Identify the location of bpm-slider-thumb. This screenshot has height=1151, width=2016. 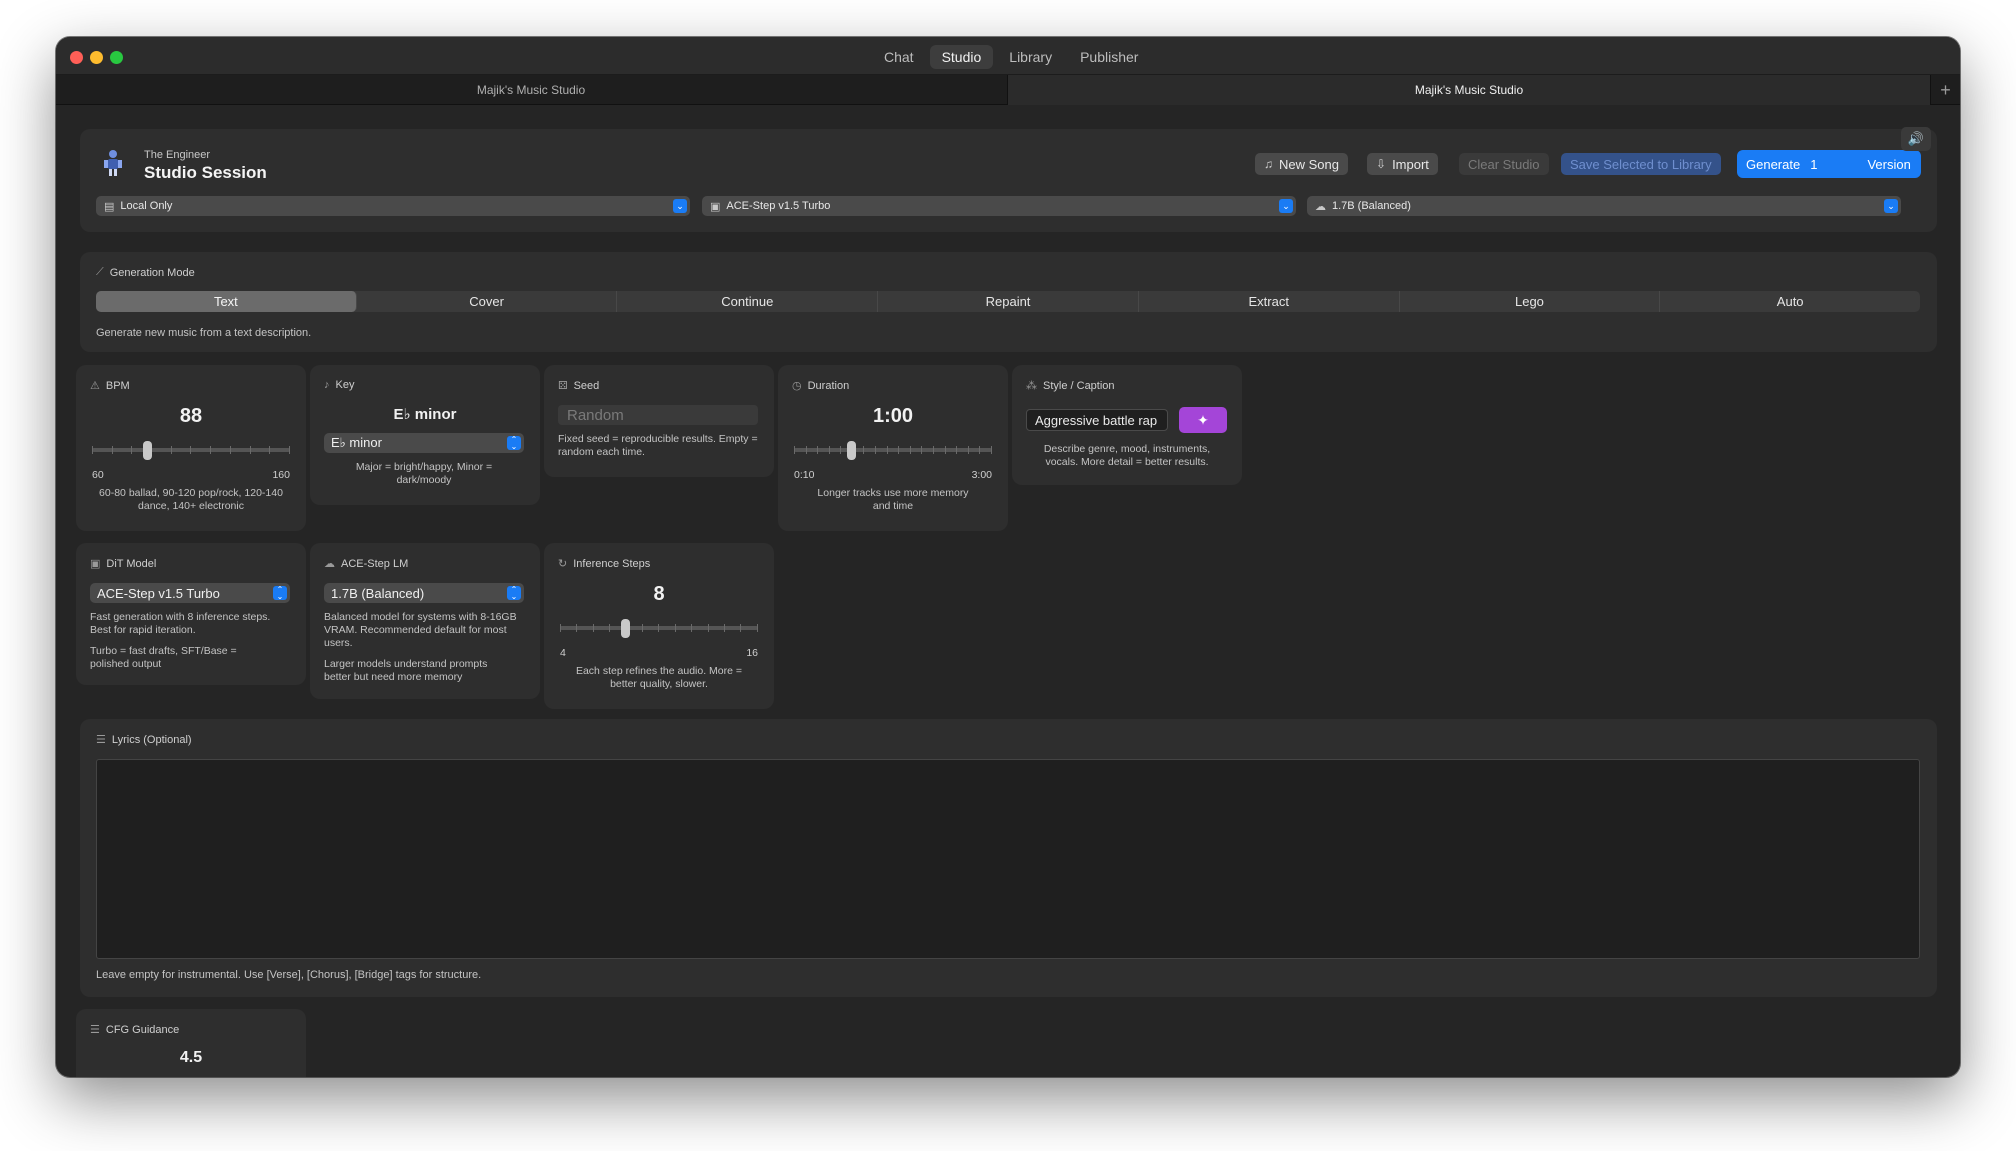
(148, 450).